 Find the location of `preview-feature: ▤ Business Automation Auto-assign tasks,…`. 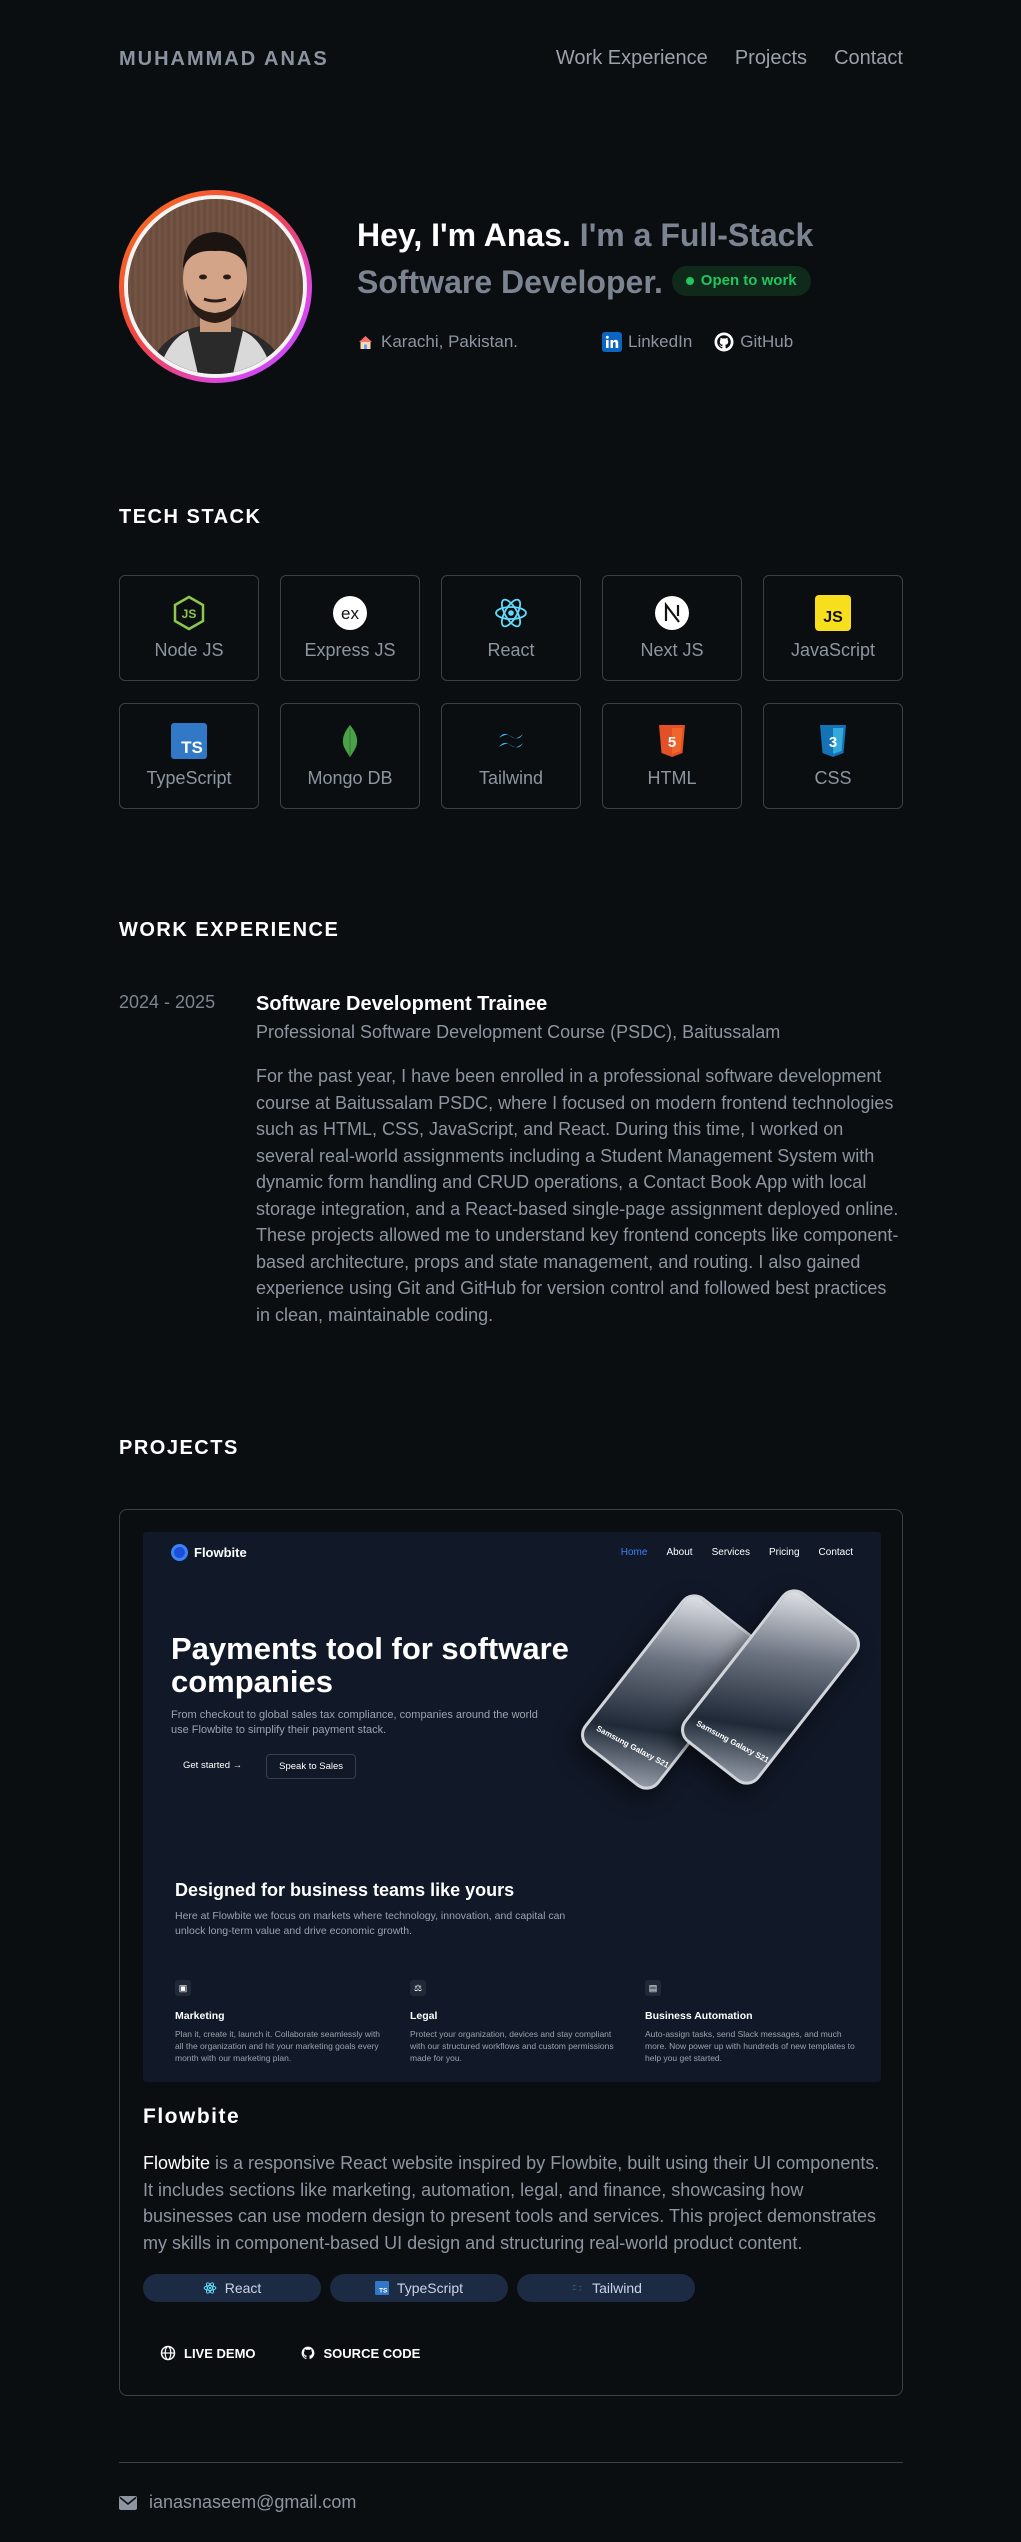

preview-feature: ▤ Business Automation Auto-assign tasks,… is located at coordinates (750, 2022).